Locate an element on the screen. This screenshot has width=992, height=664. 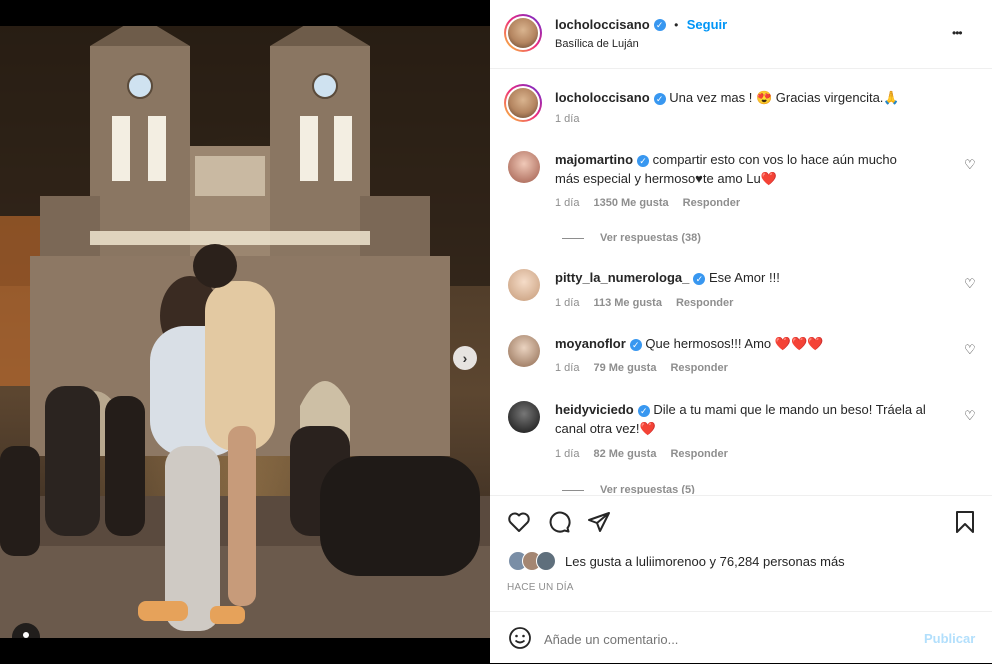
caption-username: locholoccisano is located at coordinates (602, 97).